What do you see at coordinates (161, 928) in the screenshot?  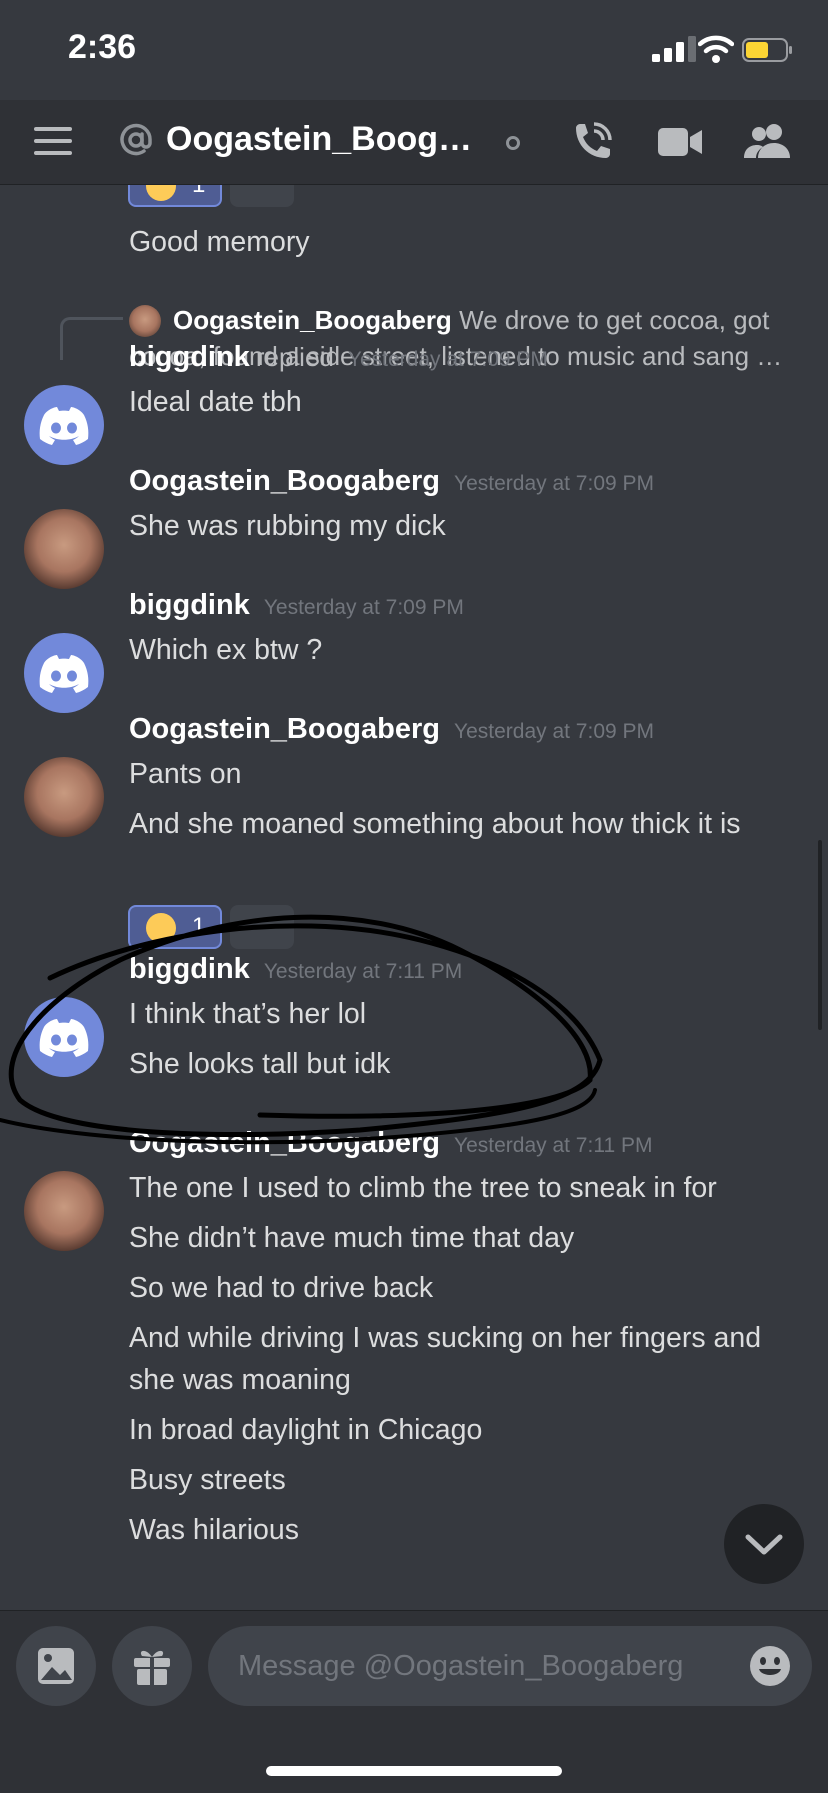 I see `laughing-emoji-icon` at bounding box center [161, 928].